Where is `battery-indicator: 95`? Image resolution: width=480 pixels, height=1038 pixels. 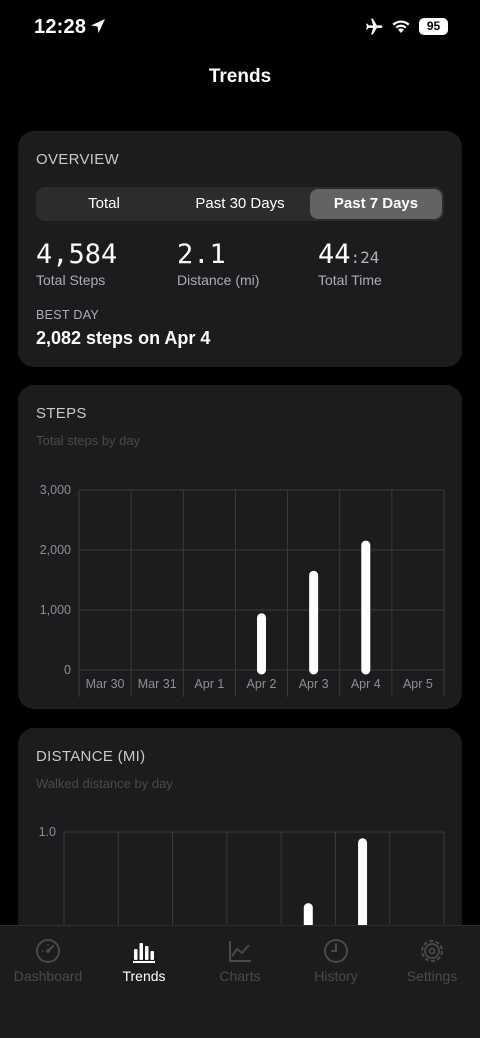
battery-indicator: 95 is located at coordinates (433, 26).